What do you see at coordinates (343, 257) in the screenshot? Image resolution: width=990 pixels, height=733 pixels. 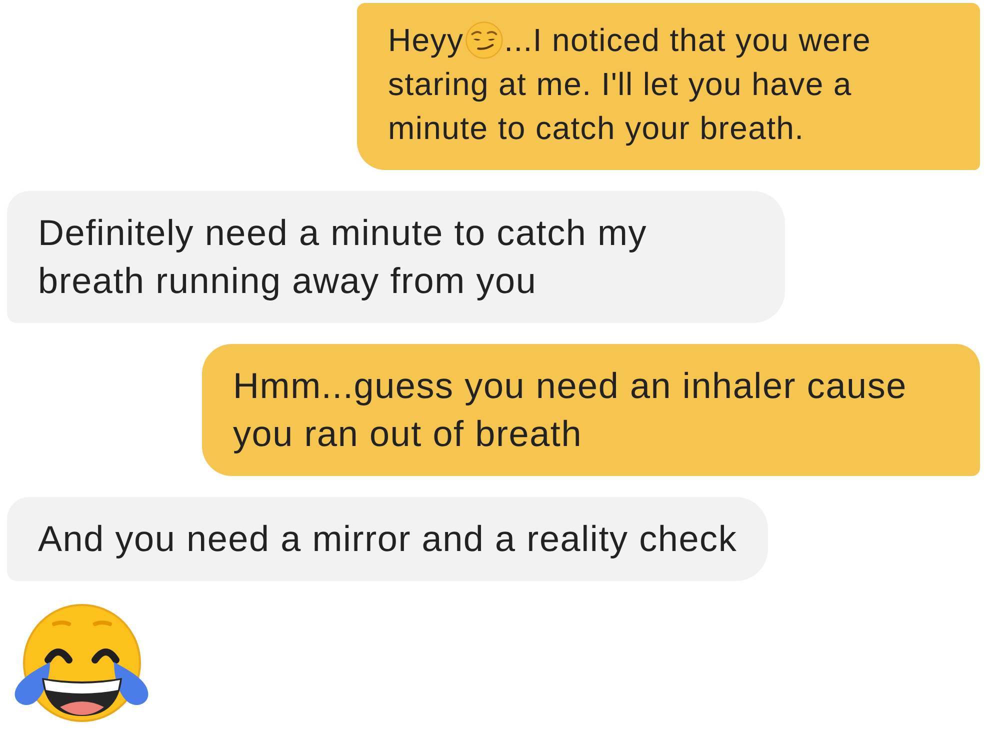 I see `message-text: Definitely need a minute to catch my breath running away from you` at bounding box center [343, 257].